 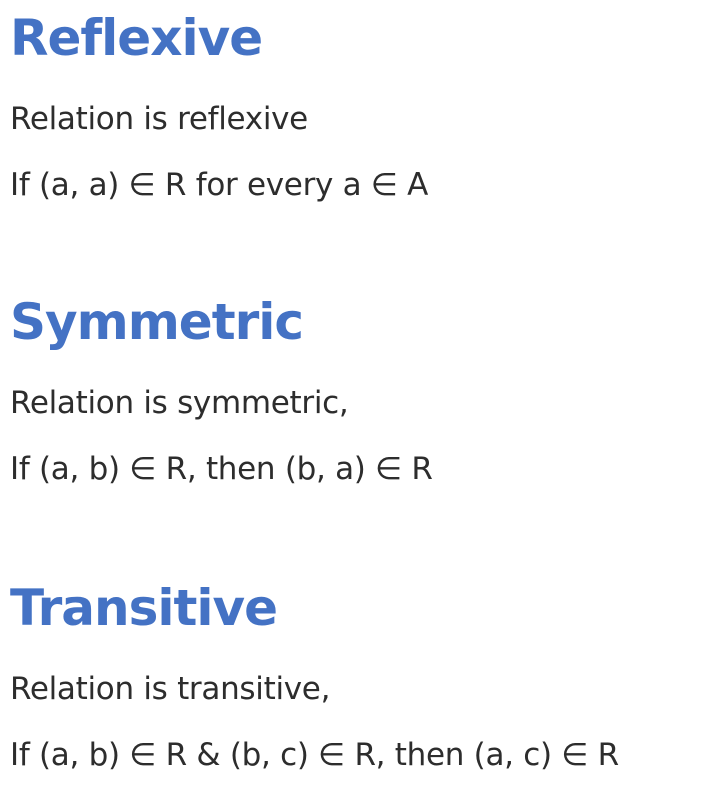 What do you see at coordinates (221, 469) in the screenshot?
I see `symmetric-condition: If (a, b) ∈ R, then (b, a) ∈ R` at bounding box center [221, 469].